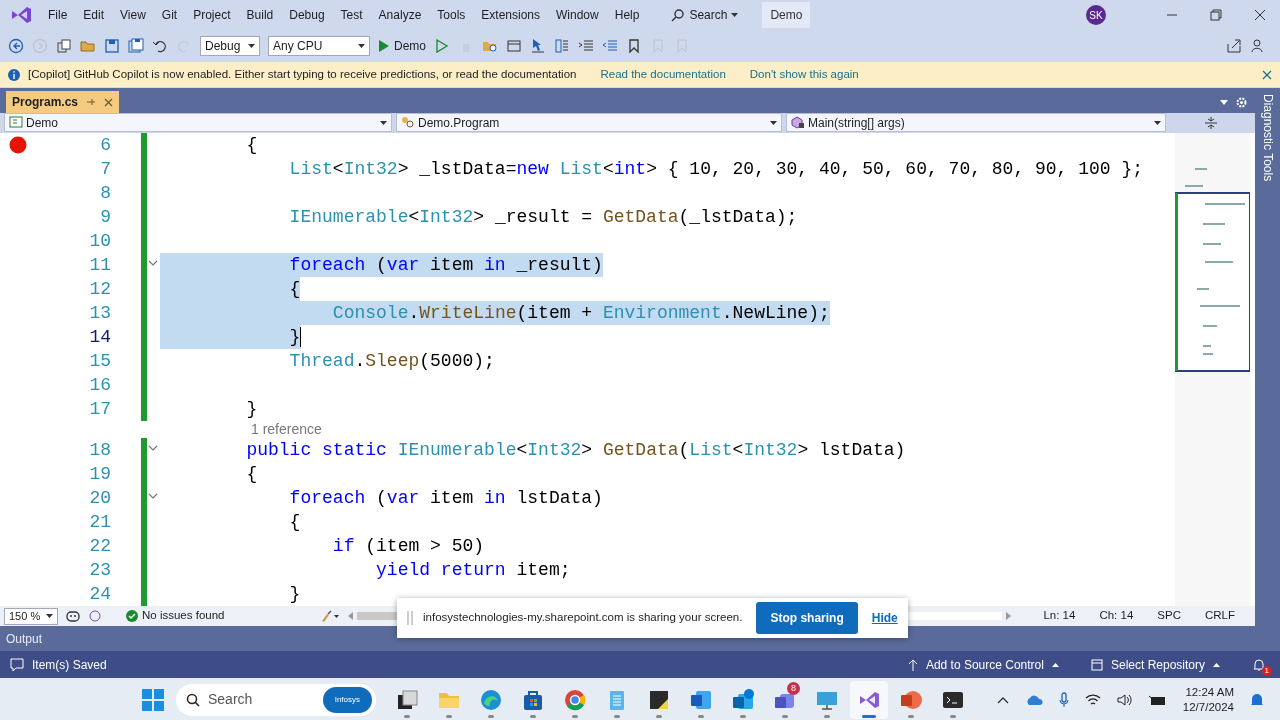  What do you see at coordinates (1063, 699) in the screenshot?
I see `microphone-icon` at bounding box center [1063, 699].